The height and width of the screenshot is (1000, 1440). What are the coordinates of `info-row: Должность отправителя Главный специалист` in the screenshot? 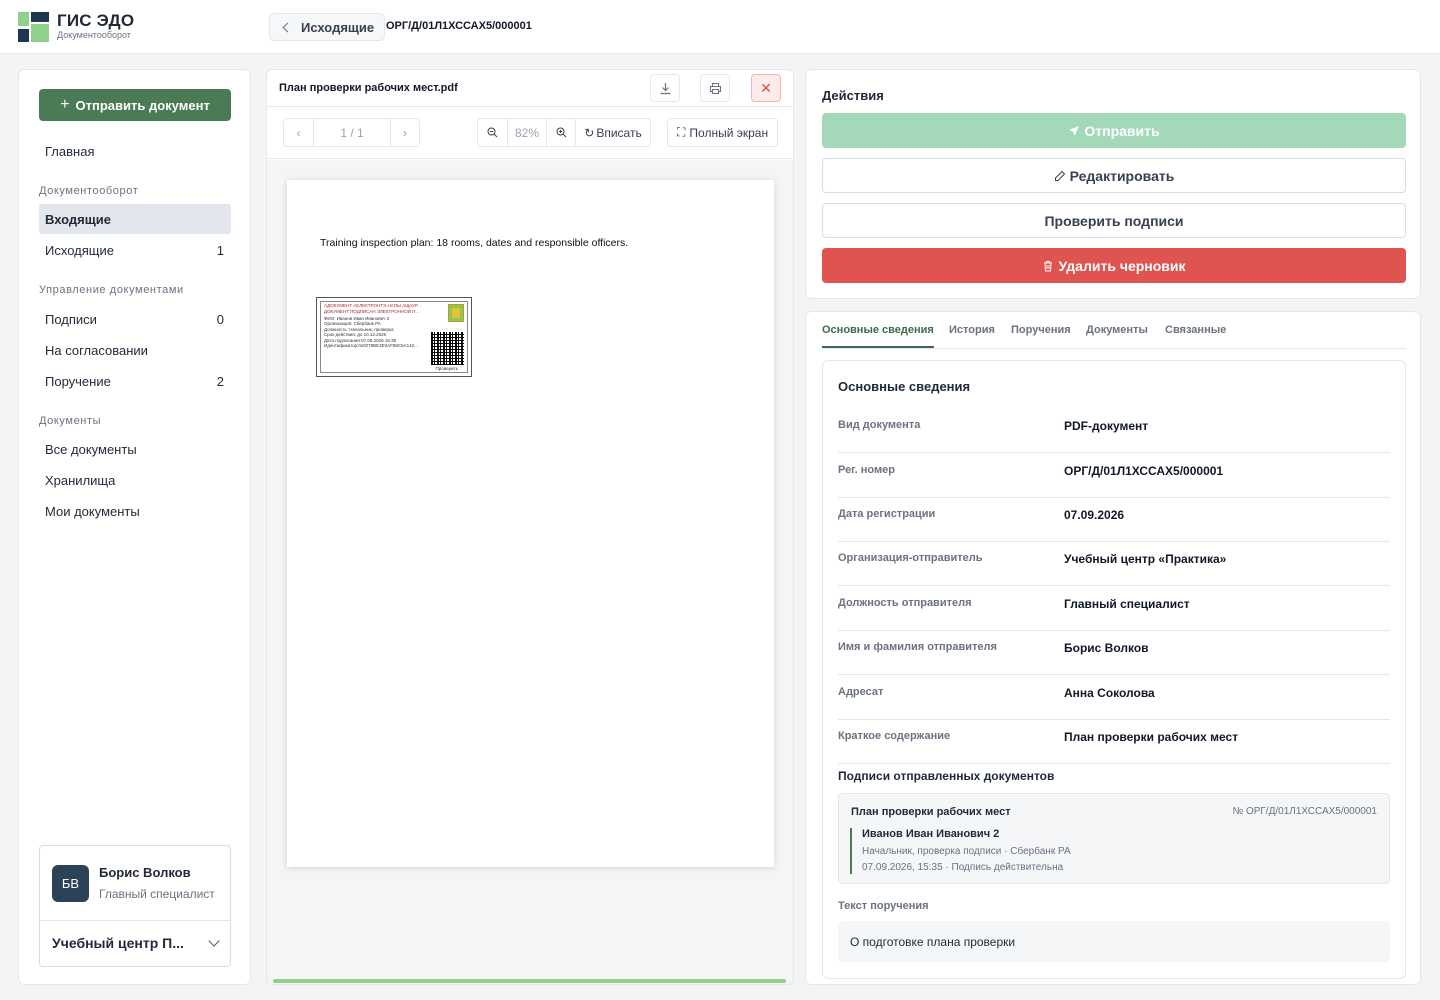 It's located at (1114, 609).